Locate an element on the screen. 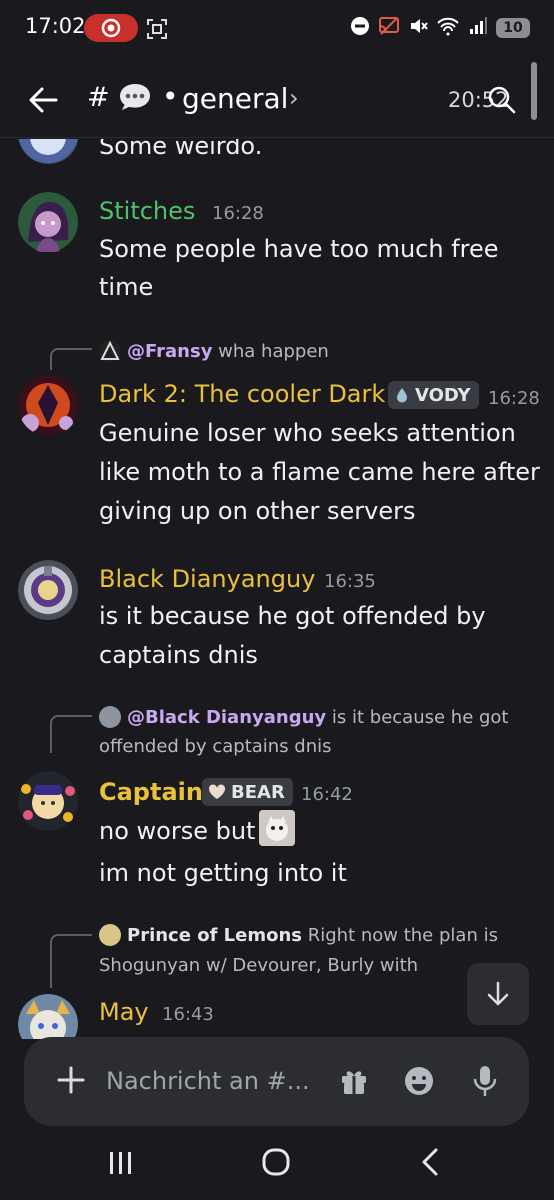 This screenshot has width=554, height=1200. mute-icon is located at coordinates (418, 28).